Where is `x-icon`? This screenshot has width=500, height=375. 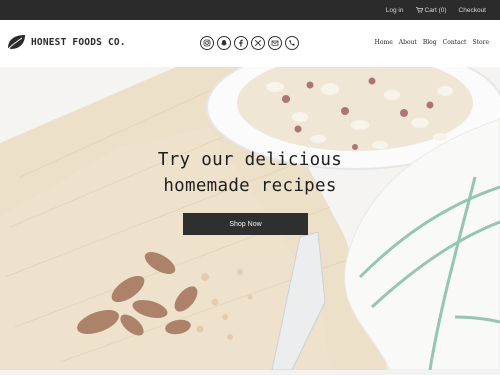 x-icon is located at coordinates (258, 43).